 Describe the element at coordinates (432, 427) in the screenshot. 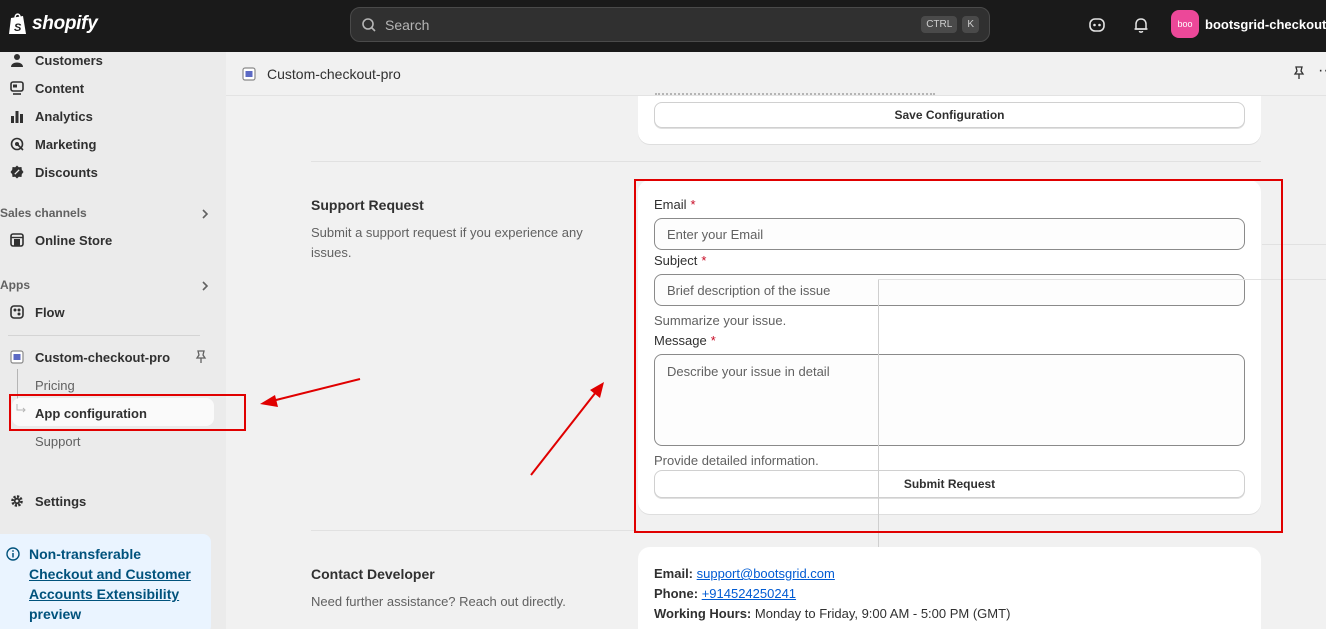

I see `annotation-arrows` at that location.